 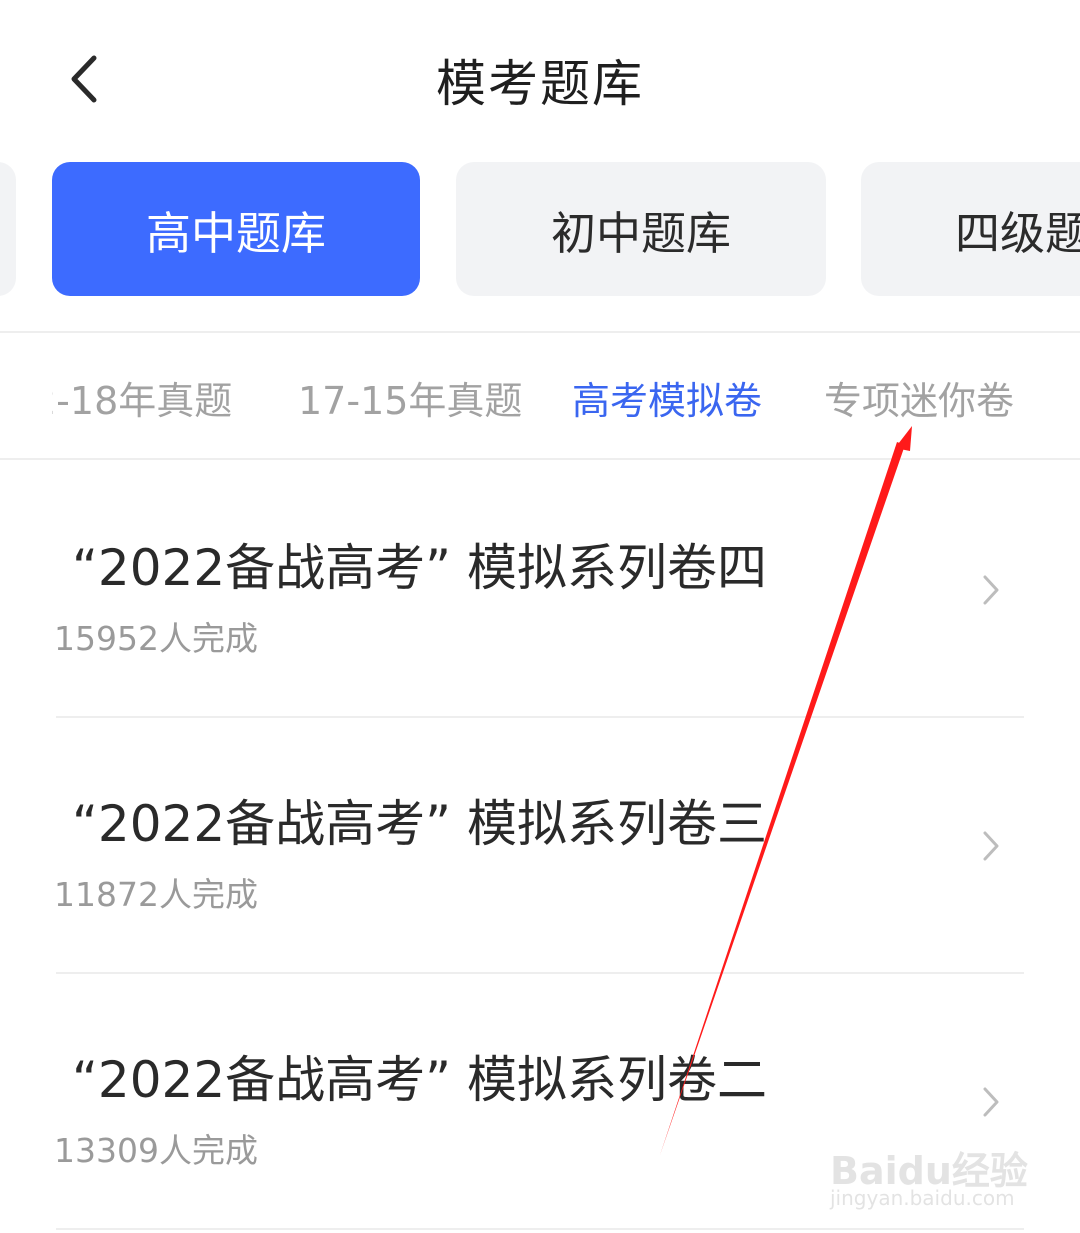 What do you see at coordinates (156, 894) in the screenshot?
I see `completion-count: 11872人完成` at bounding box center [156, 894].